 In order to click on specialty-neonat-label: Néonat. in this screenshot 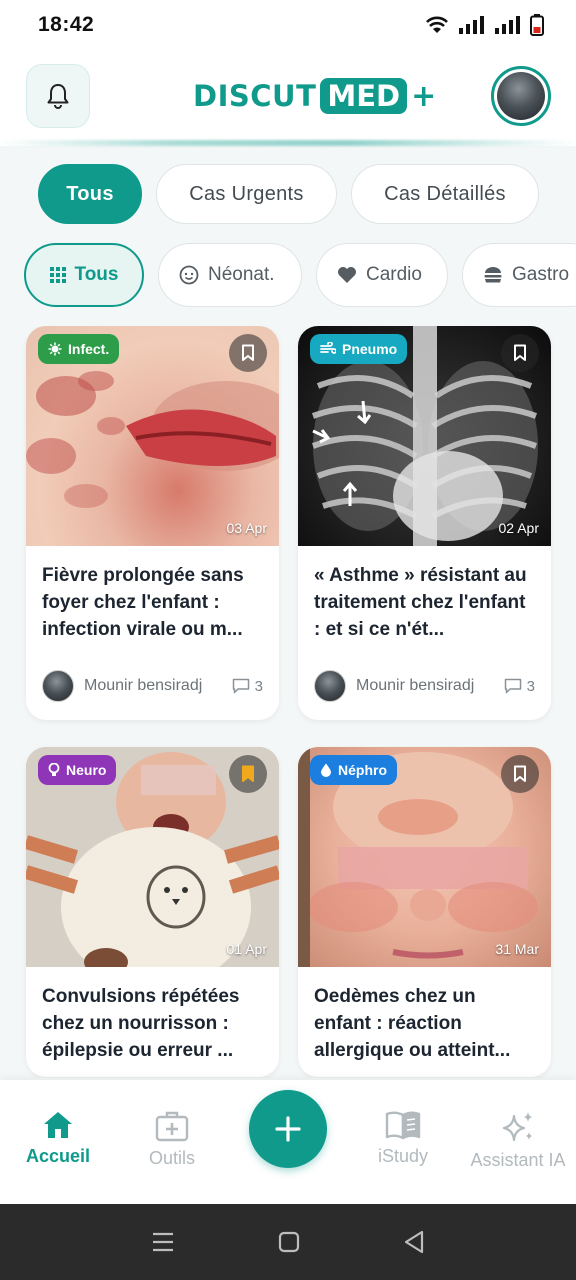, I will do `click(241, 274)`.